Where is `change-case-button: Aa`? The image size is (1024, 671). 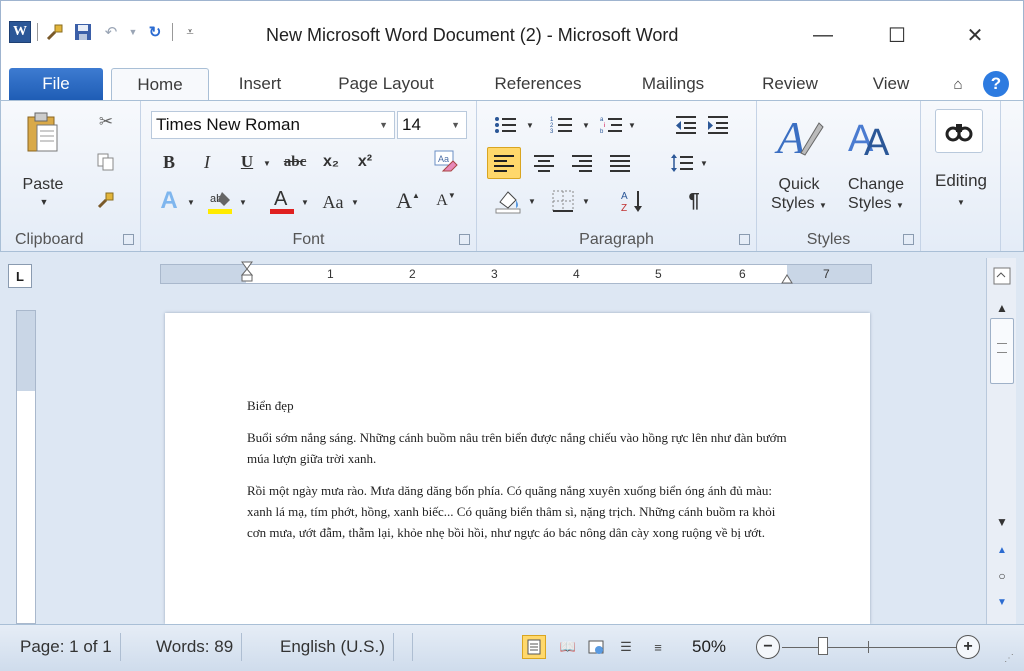 change-case-button: Aa is located at coordinates (333, 202).